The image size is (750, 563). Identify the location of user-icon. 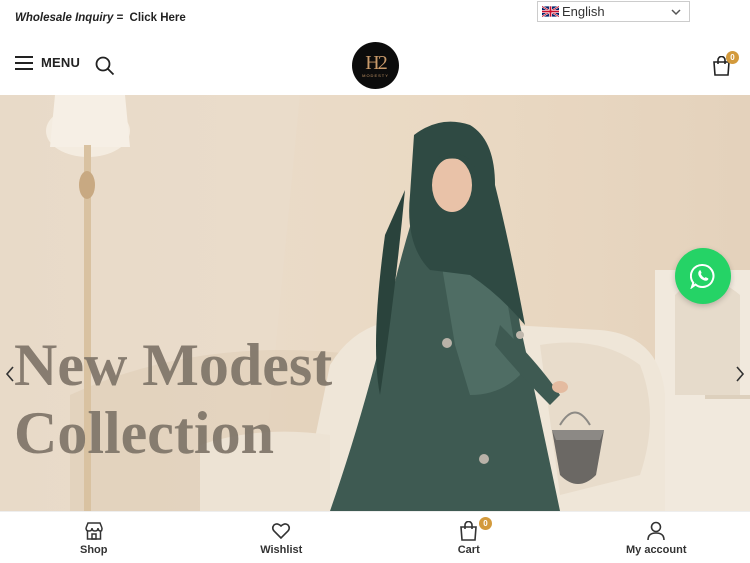
(656, 531).